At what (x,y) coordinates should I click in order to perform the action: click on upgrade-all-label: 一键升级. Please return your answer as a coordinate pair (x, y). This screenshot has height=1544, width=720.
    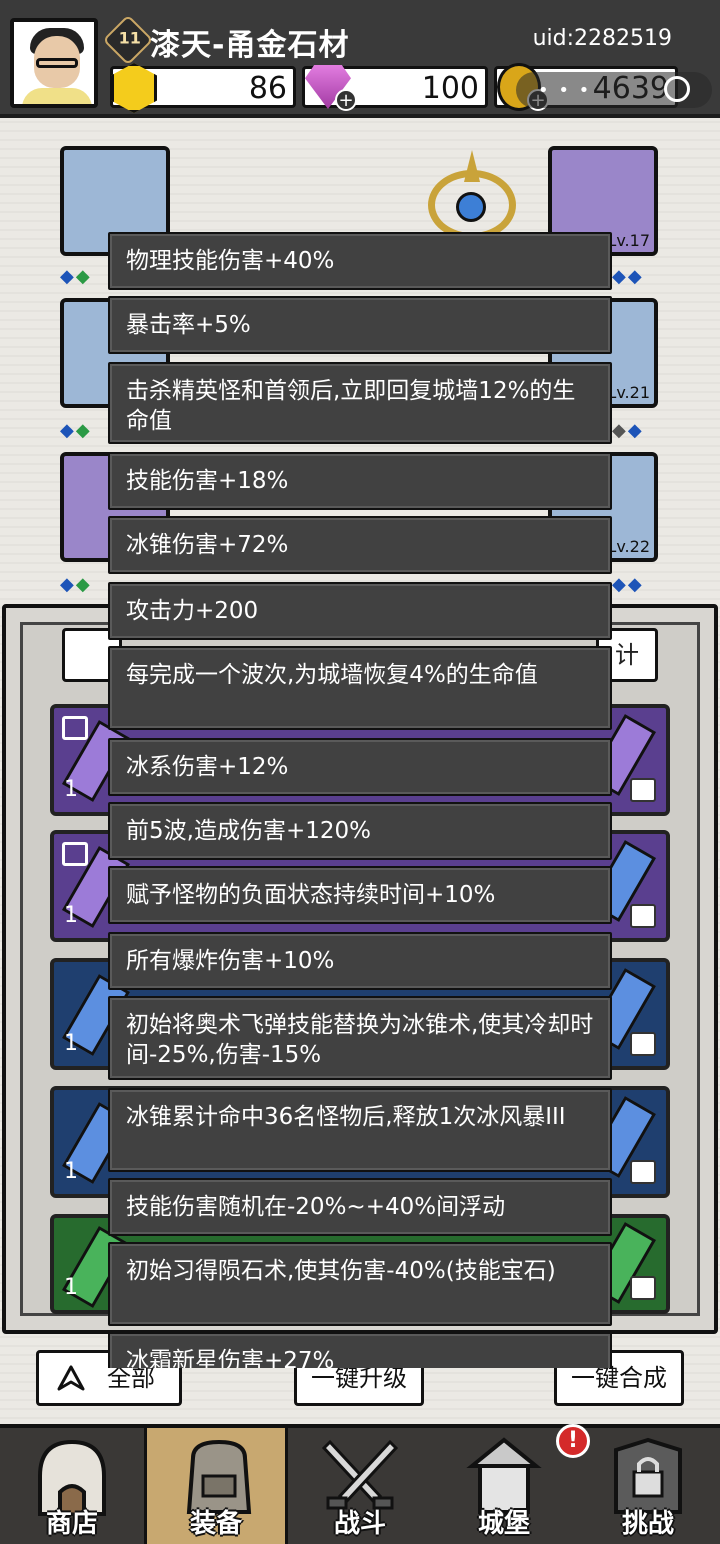
    Looking at the image, I should click on (359, 1378).